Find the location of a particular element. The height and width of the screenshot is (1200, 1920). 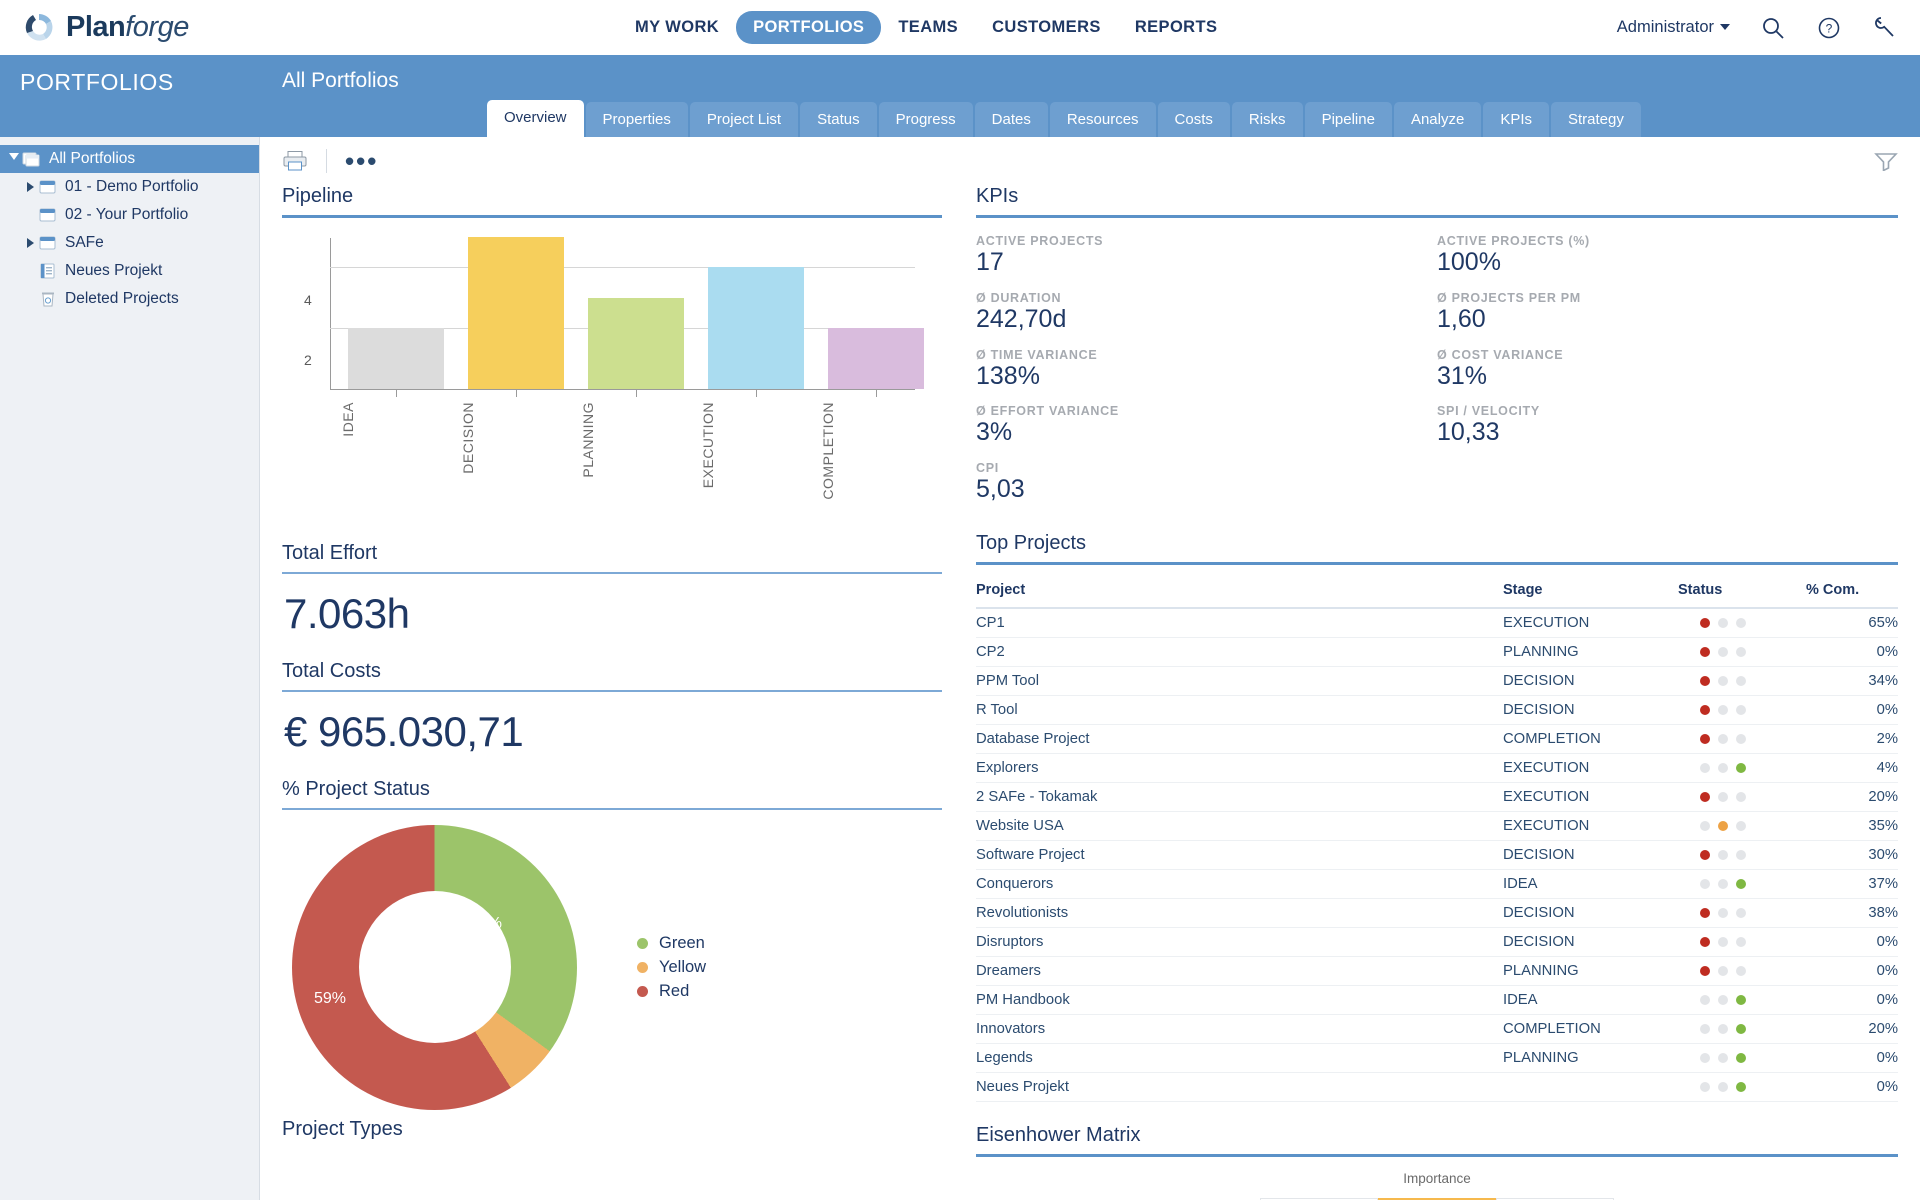

table-row: 2 SAFe - Tokamak EXECUTION 20% is located at coordinates (1437, 797).